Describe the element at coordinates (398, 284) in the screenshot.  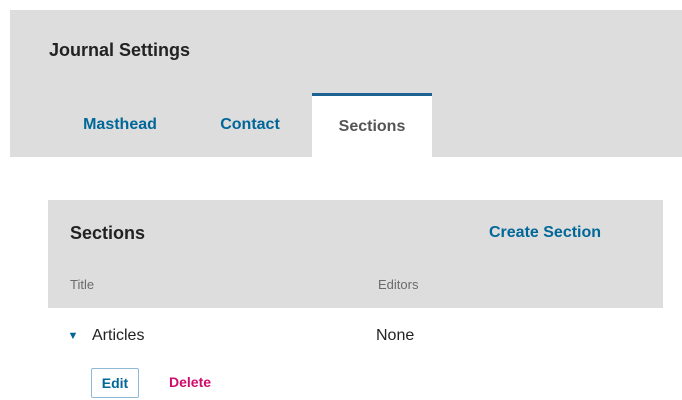
I see `column-header-editors: Editors` at that location.